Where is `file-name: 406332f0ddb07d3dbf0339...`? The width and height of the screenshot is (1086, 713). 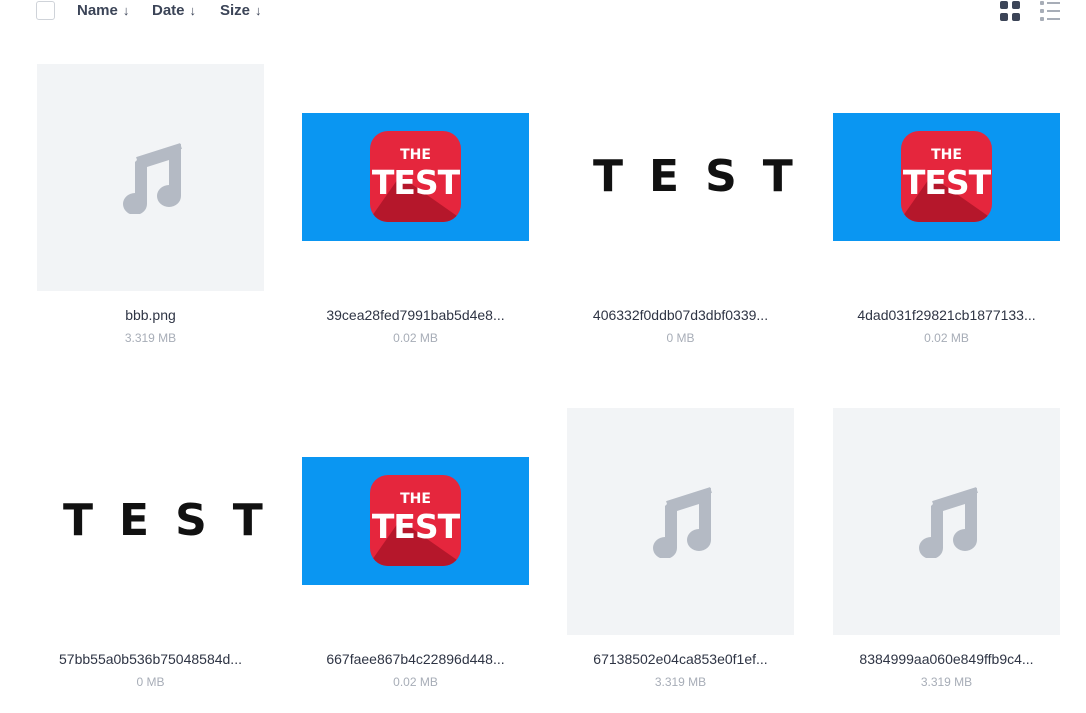 file-name: 406332f0ddb07d3dbf0339... is located at coordinates (680, 315).